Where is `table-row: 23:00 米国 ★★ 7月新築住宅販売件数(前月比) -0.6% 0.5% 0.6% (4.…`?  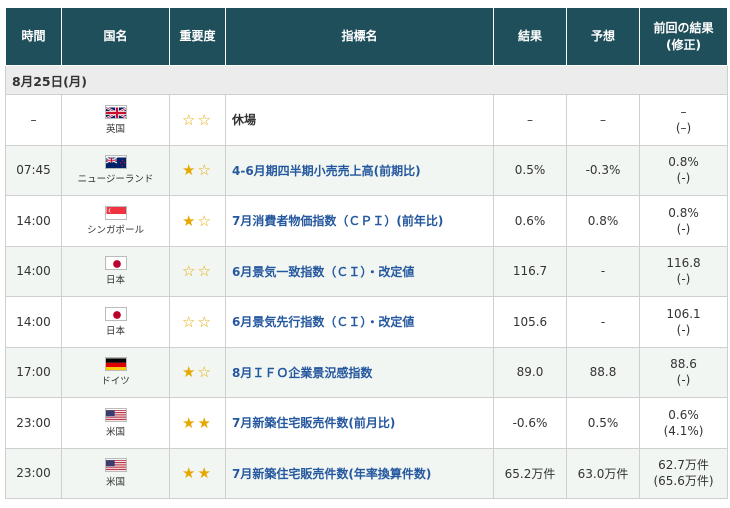 table-row: 23:00 米国 ★★ 7月新築住宅販売件数(前月比) -0.6% 0.5% 0.6% (4.… is located at coordinates (366, 423).